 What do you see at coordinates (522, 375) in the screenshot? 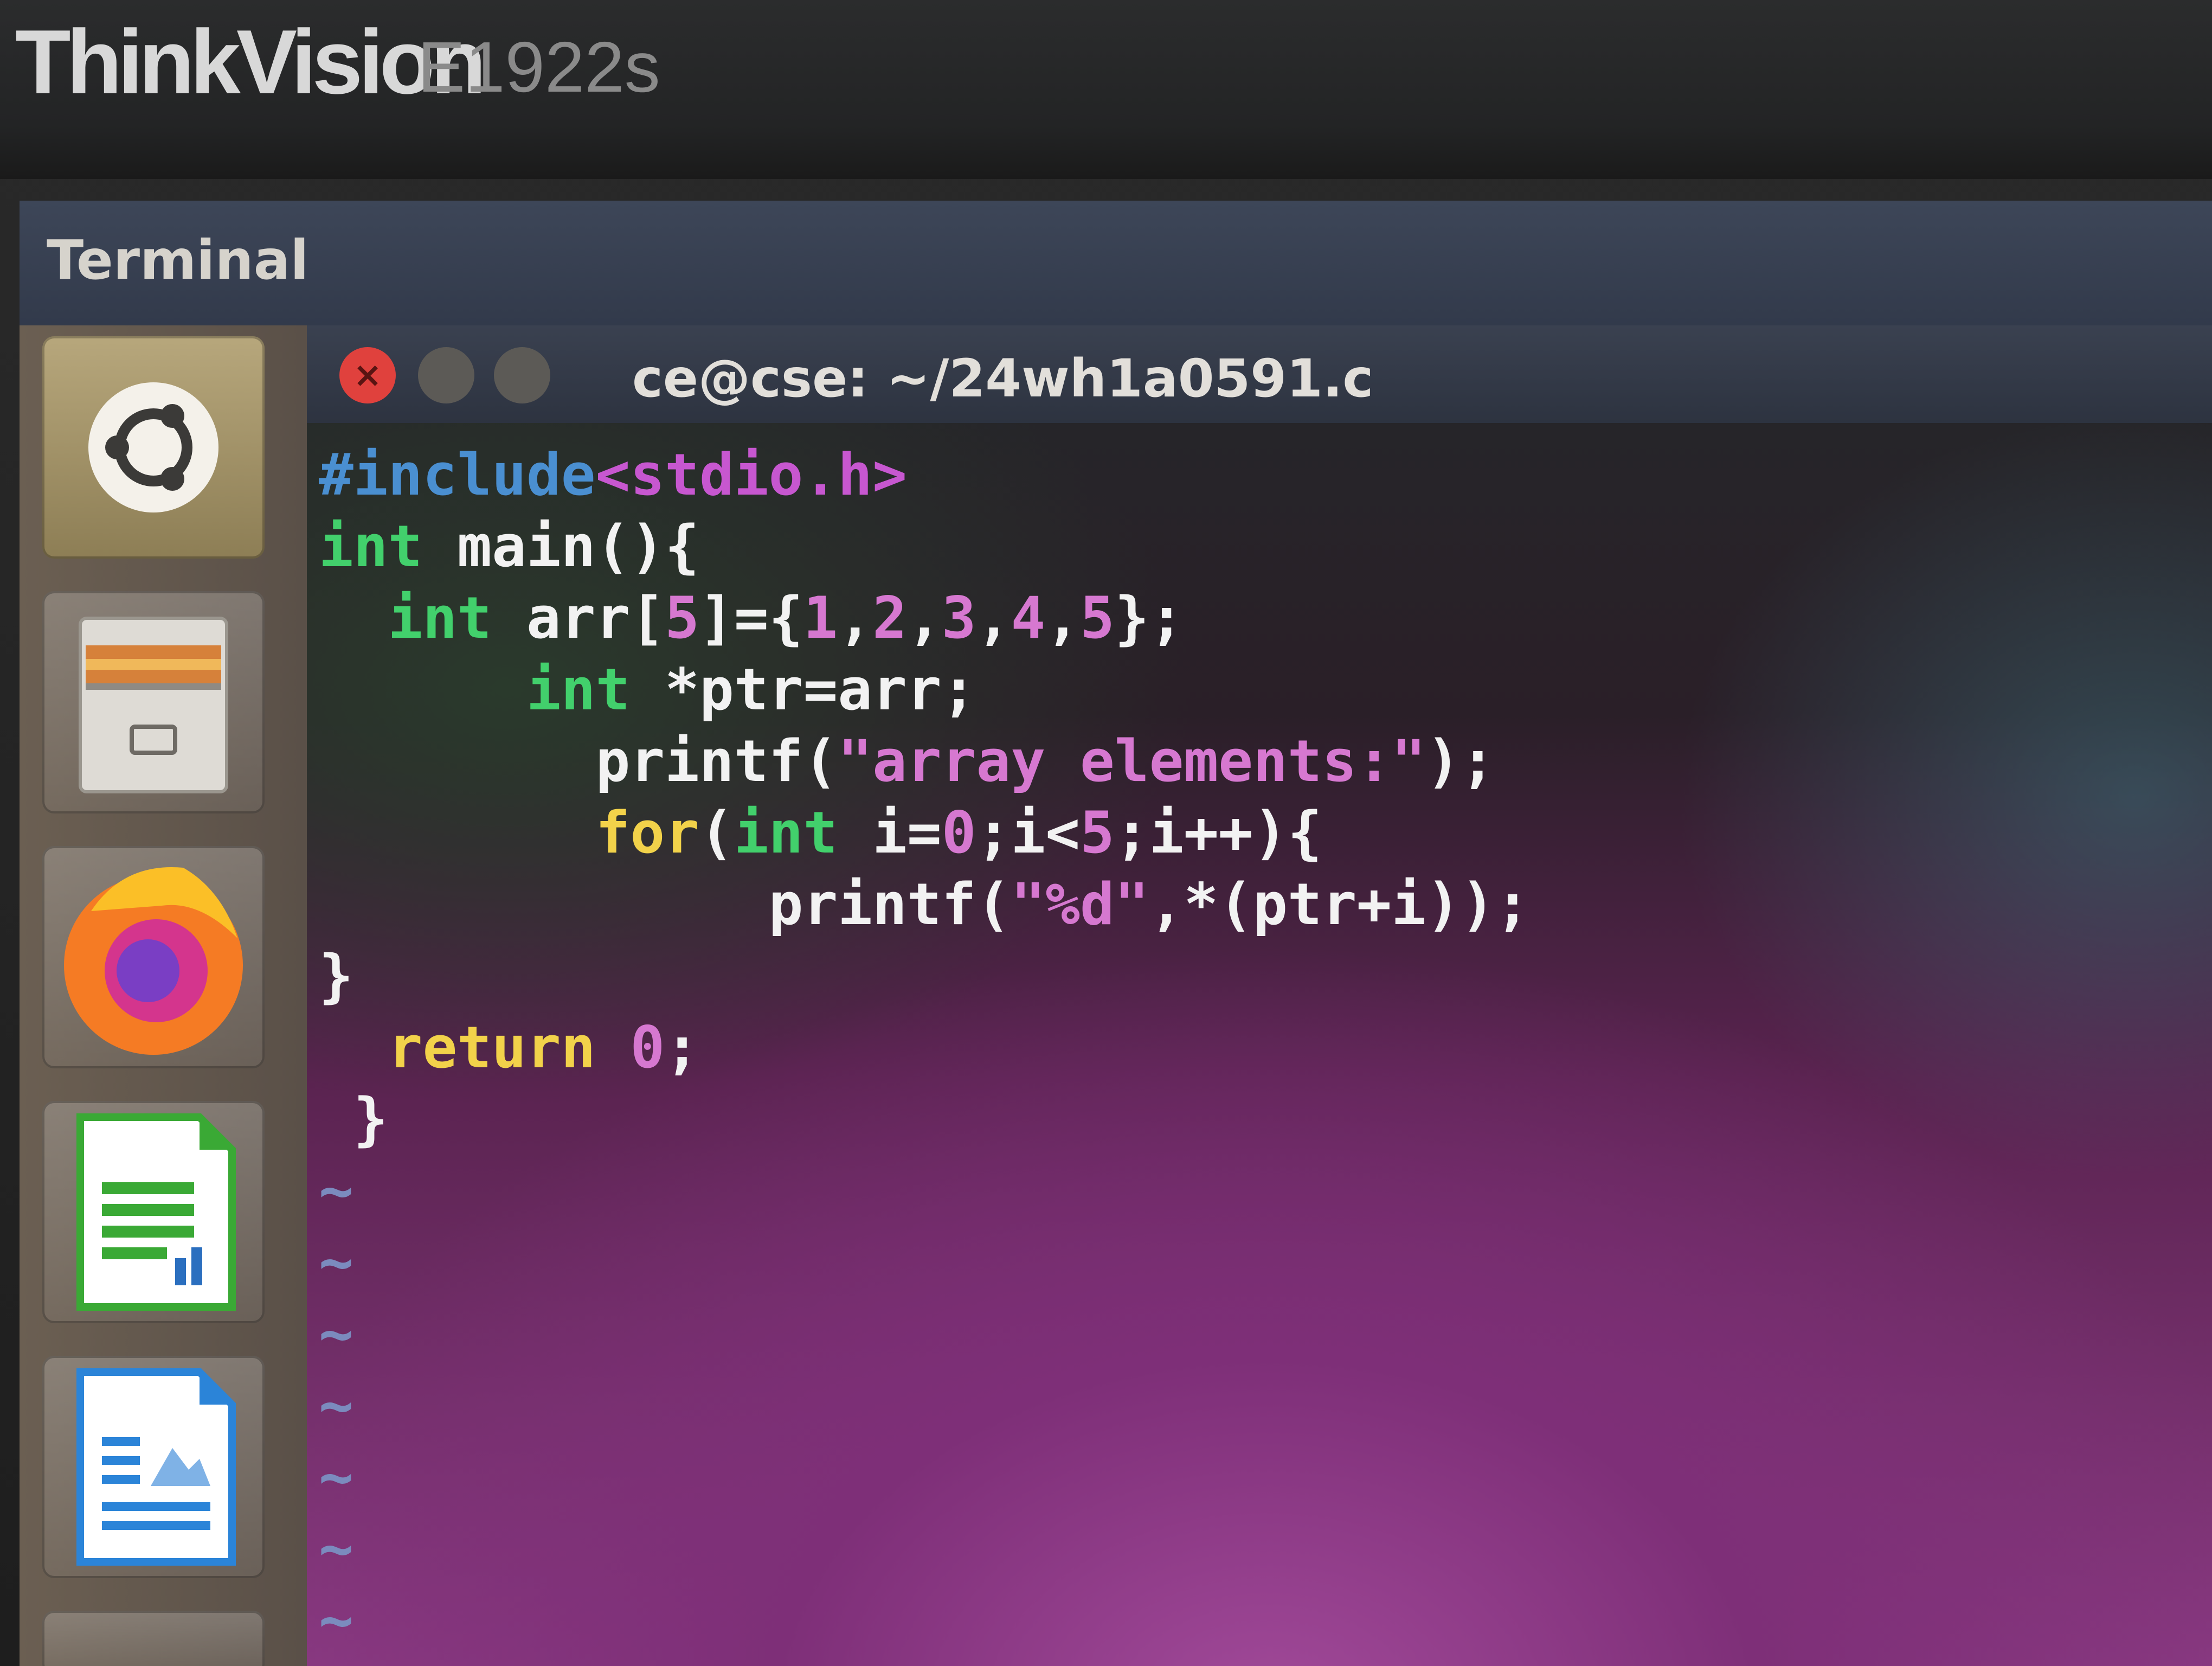
I see `maximize-button` at bounding box center [522, 375].